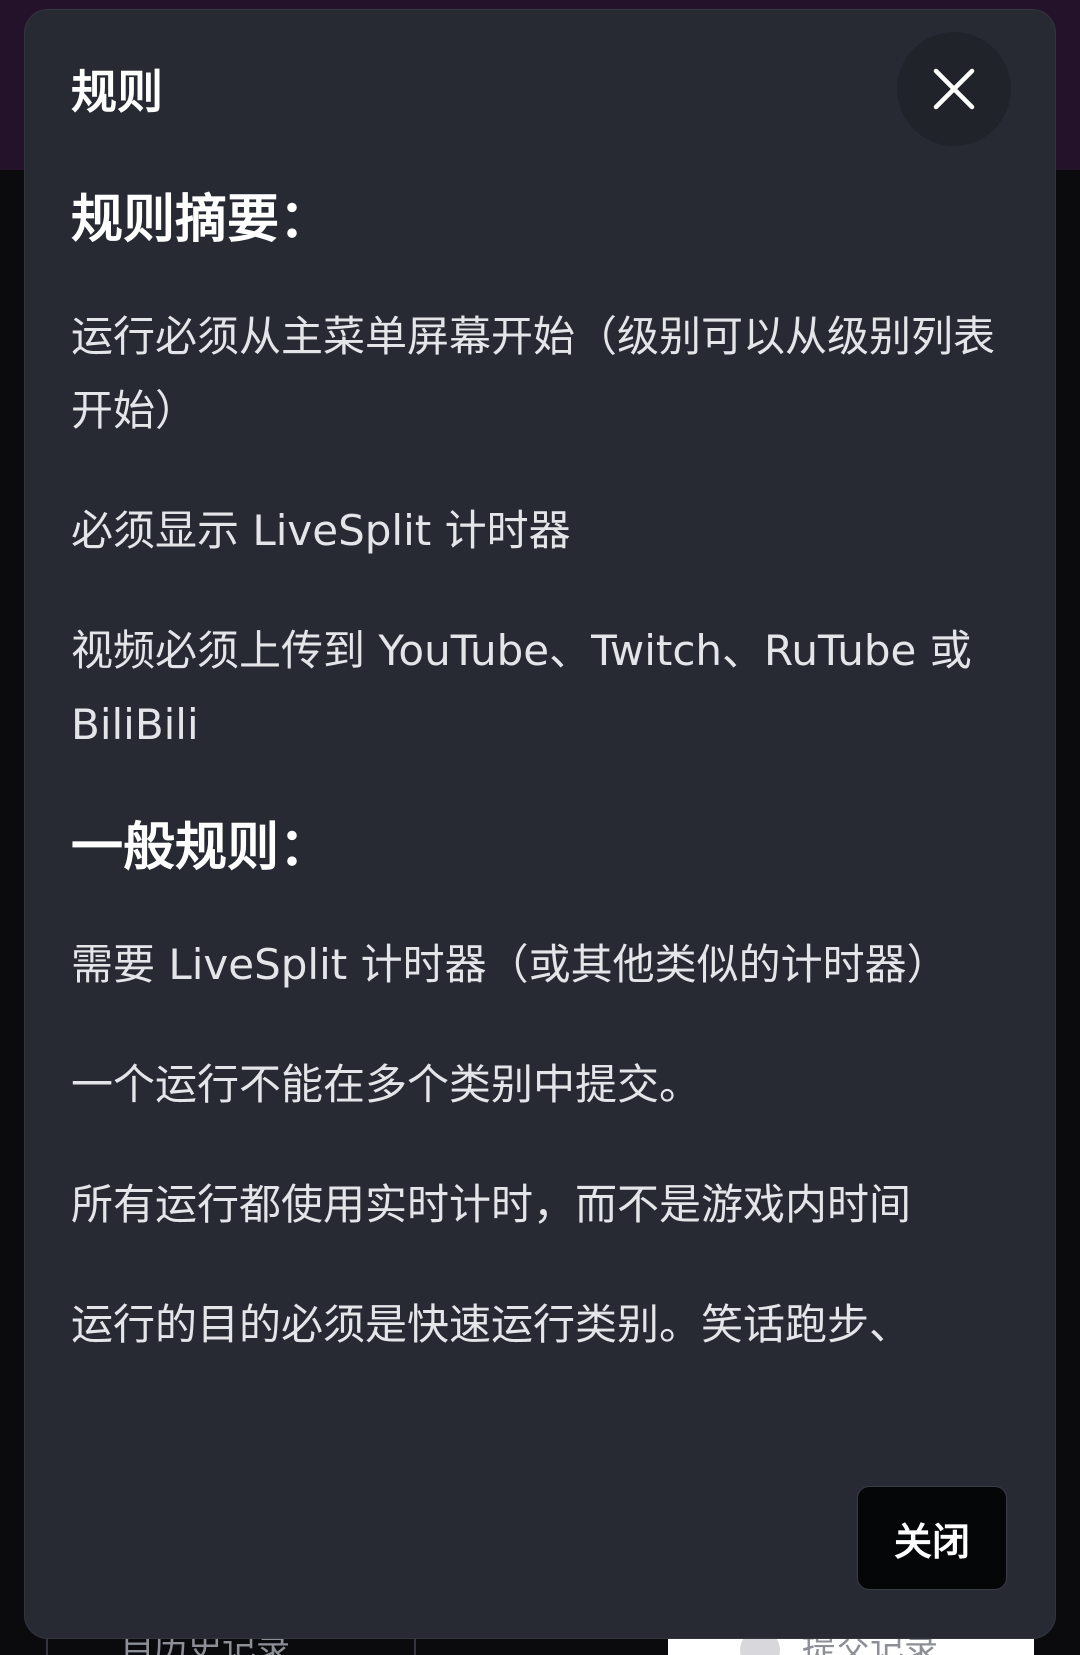  What do you see at coordinates (321, 530) in the screenshot?
I see `summary-rule: 必须显示 LiveSplit 计时器` at bounding box center [321, 530].